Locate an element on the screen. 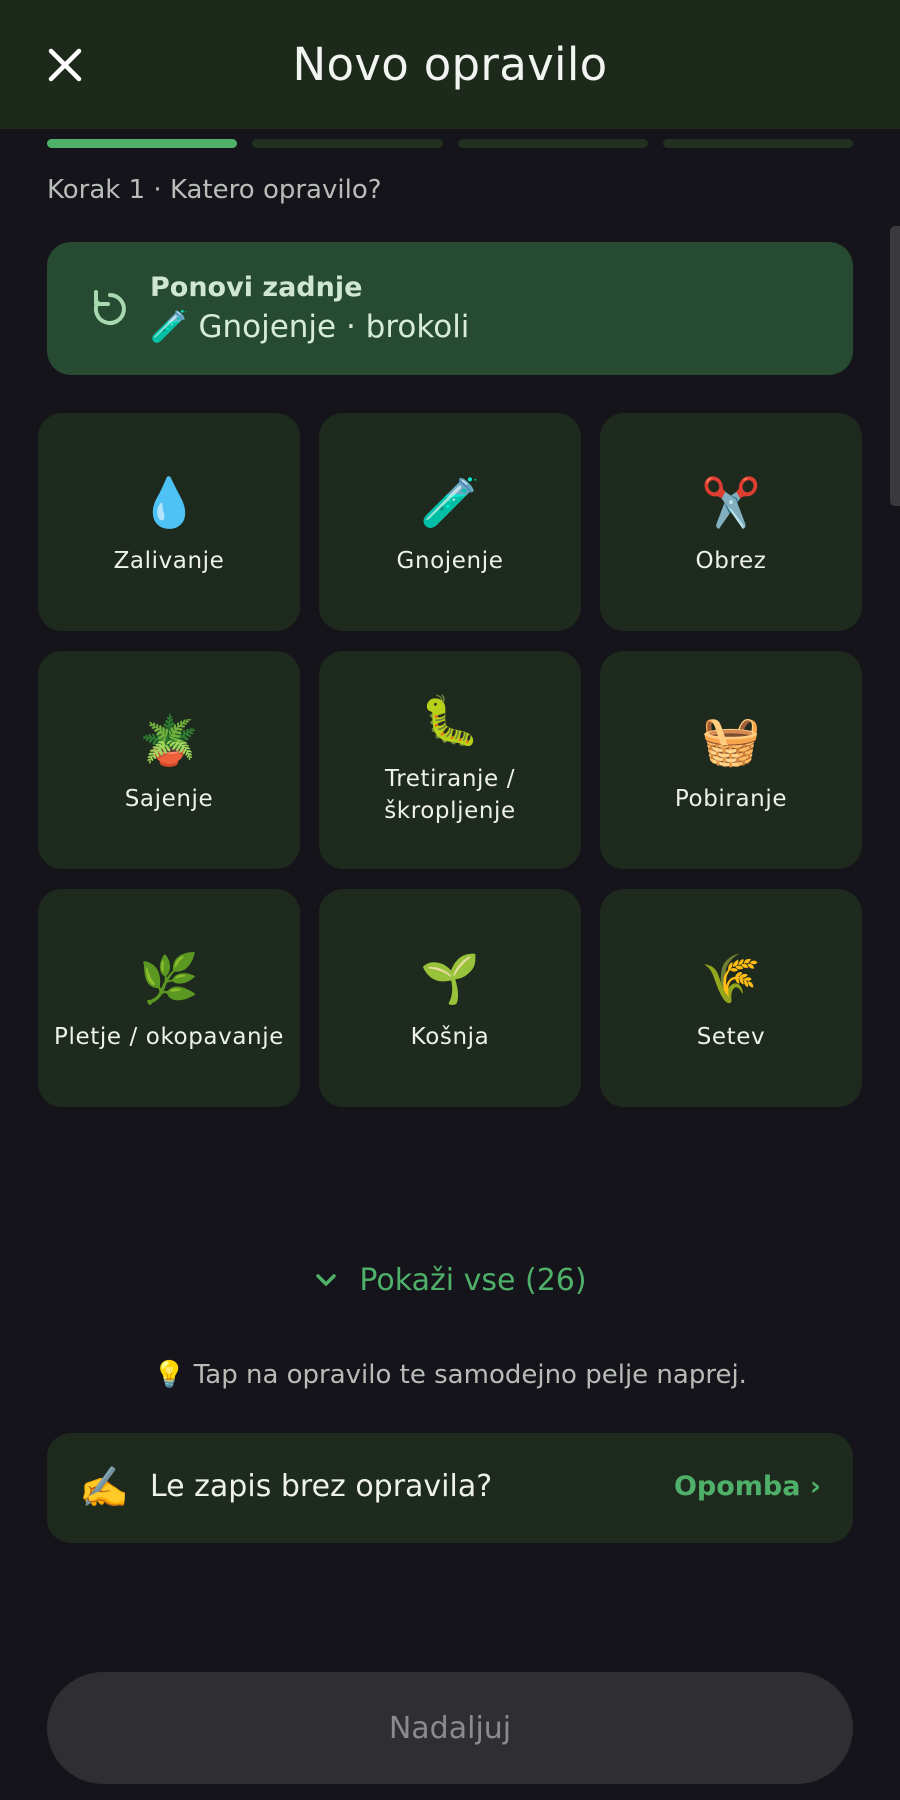  continue-button: Nadaljuj is located at coordinates (450, 1728).